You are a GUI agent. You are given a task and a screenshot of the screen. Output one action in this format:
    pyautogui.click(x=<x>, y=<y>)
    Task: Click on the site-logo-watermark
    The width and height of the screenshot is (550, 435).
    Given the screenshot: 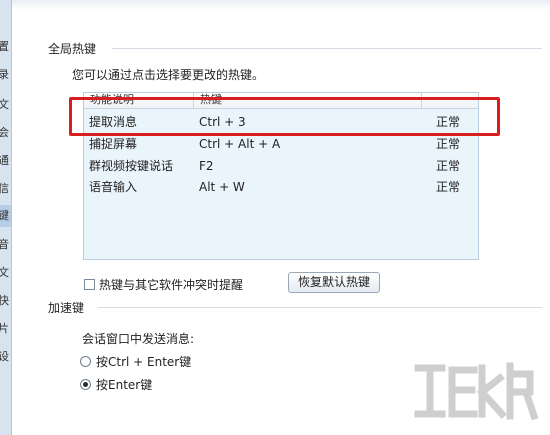 What is the action you would take?
    pyautogui.click(x=476, y=391)
    